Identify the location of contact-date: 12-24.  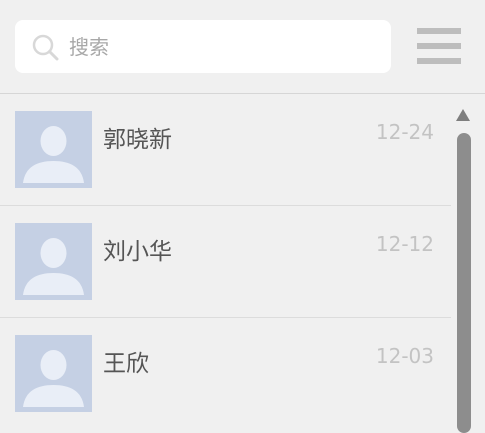
(404, 132).